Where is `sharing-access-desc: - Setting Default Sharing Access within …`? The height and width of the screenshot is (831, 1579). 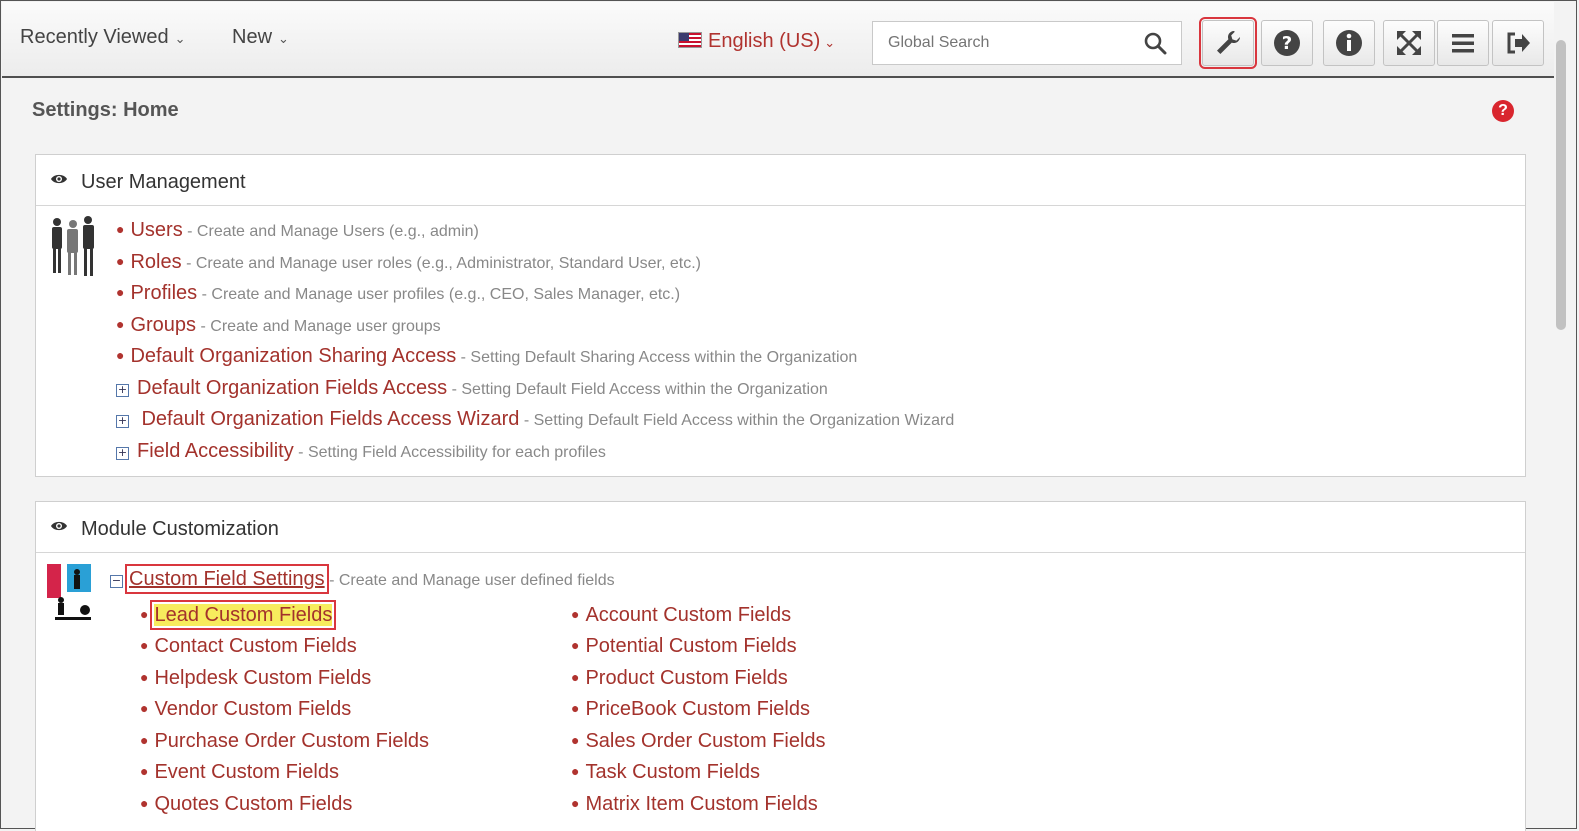
sharing-access-desc: - Setting Default Sharing Access within … is located at coordinates (659, 357).